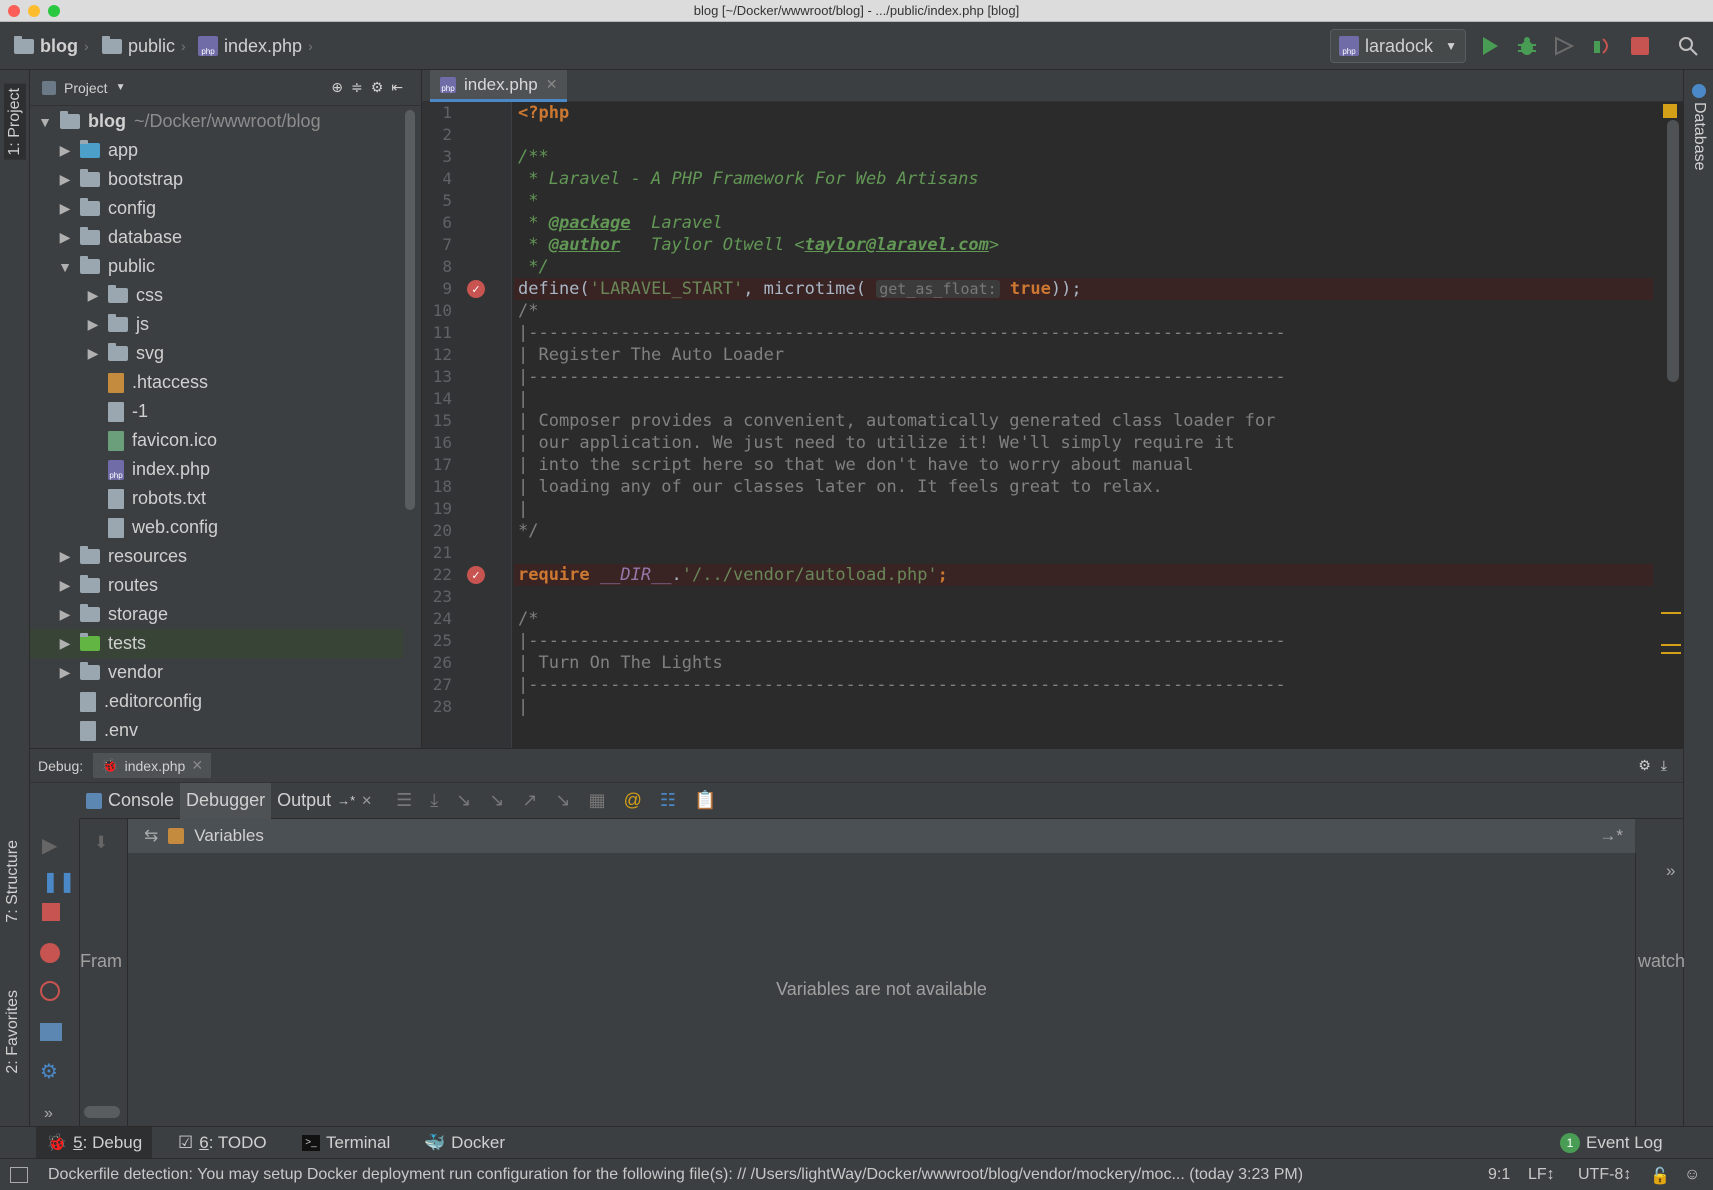 Image resolution: width=1713 pixels, height=1190 pixels. Describe the element at coordinates (94, 1143) in the screenshot. I see `tool-tab-debug: 🐞 5: Debug` at that location.